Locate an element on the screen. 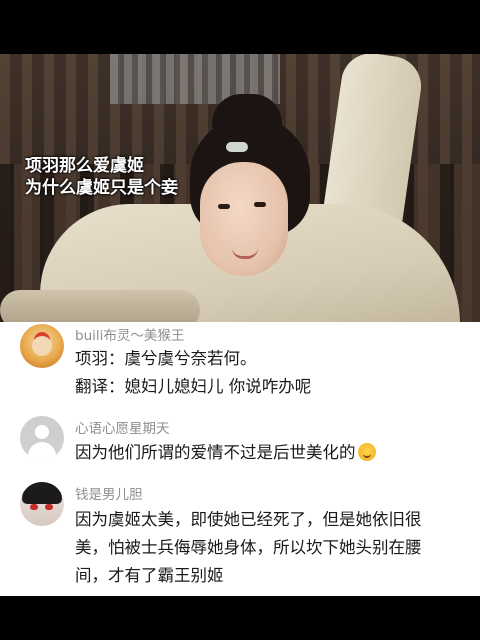 Image resolution: width=480 pixels, height=640 pixels. comment-text: 因为他们所谓的爱情不过是后世美化的 is located at coordinates (270, 453).